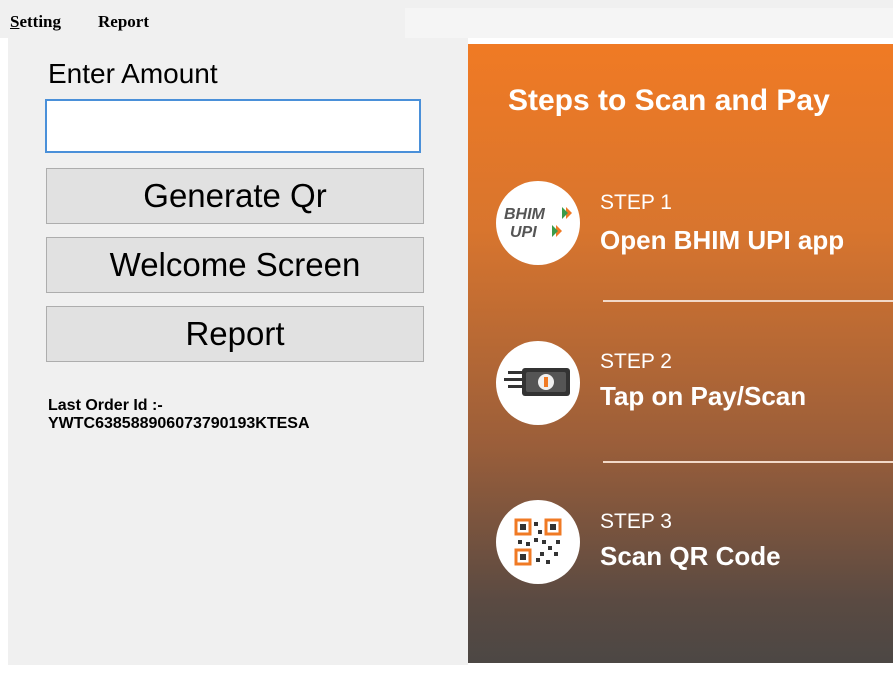 The image size is (893, 673). I want to click on bhim-upi-logo-icon: BHIM UPI, so click(538, 223).